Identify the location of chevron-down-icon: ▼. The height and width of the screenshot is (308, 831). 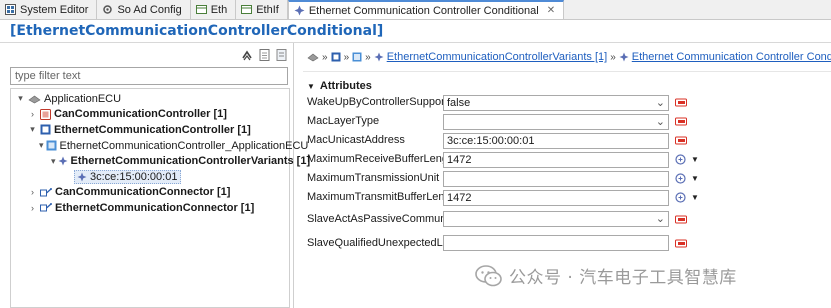
(311, 86).